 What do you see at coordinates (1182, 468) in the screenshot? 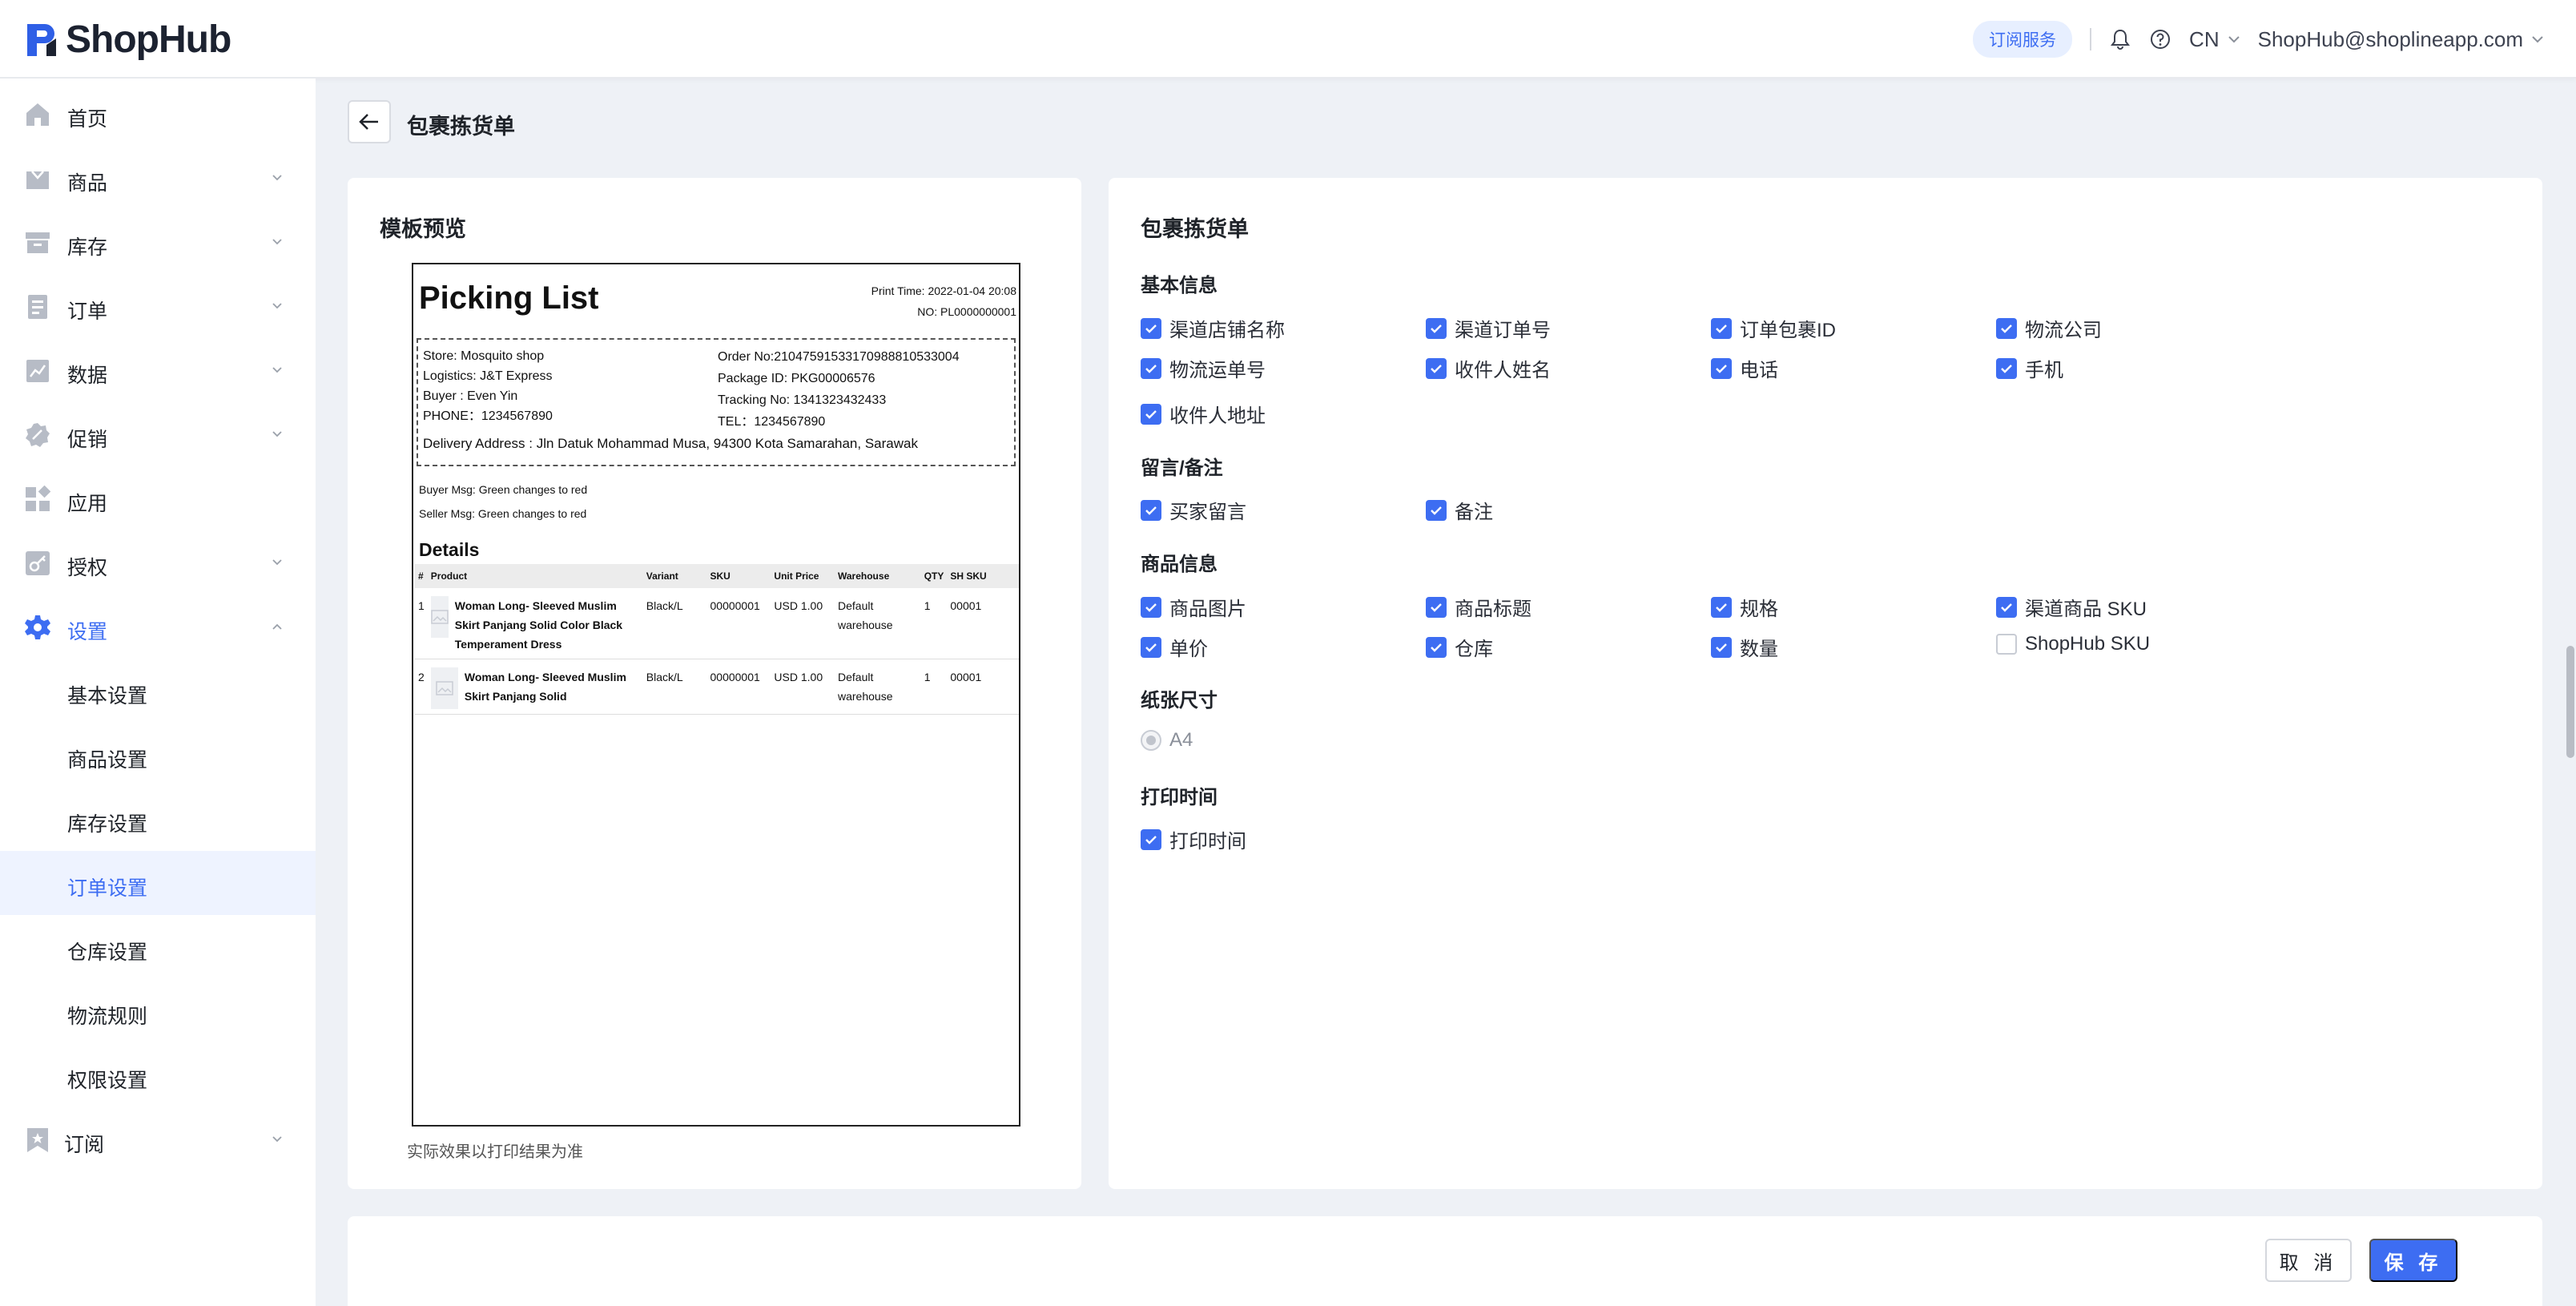
I see `section-notes: 留言/备注` at bounding box center [1182, 468].